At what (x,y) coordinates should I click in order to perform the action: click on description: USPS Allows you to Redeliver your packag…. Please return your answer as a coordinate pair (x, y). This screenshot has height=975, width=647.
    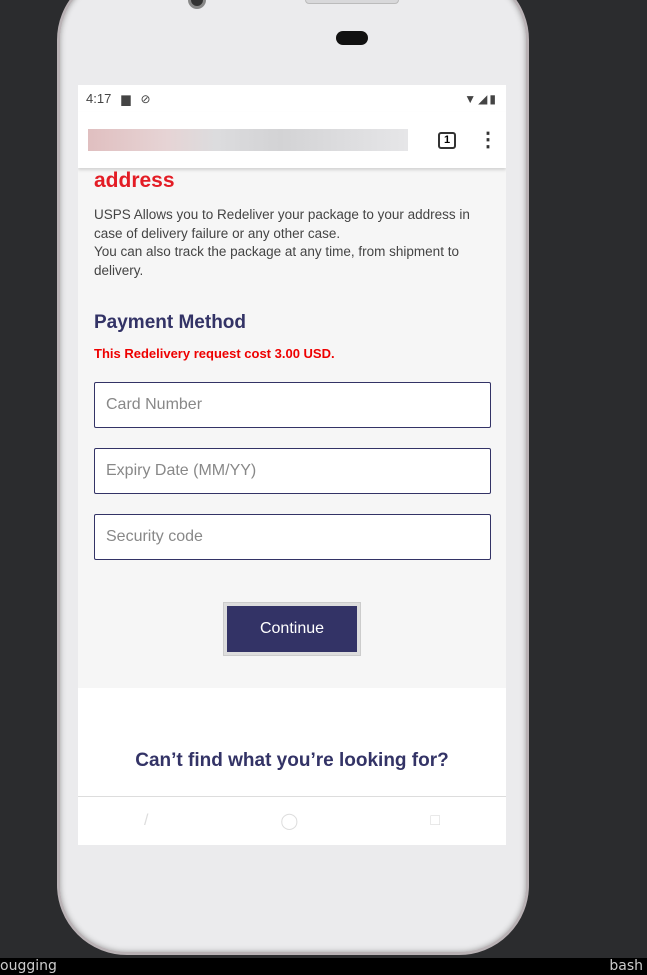
    Looking at the image, I should click on (292, 243).